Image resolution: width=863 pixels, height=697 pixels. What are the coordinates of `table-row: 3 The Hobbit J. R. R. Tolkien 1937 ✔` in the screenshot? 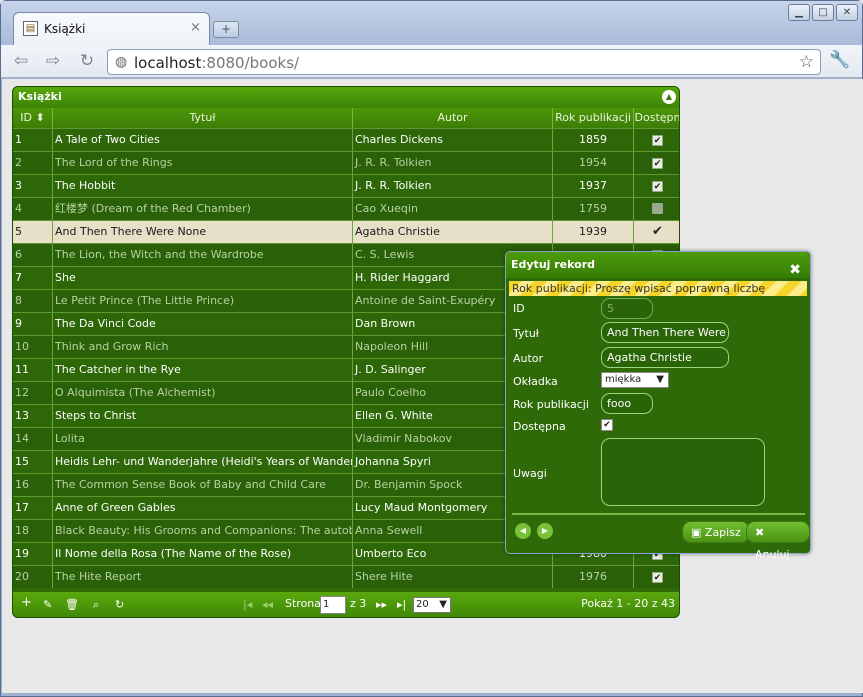 It's located at (346, 185).